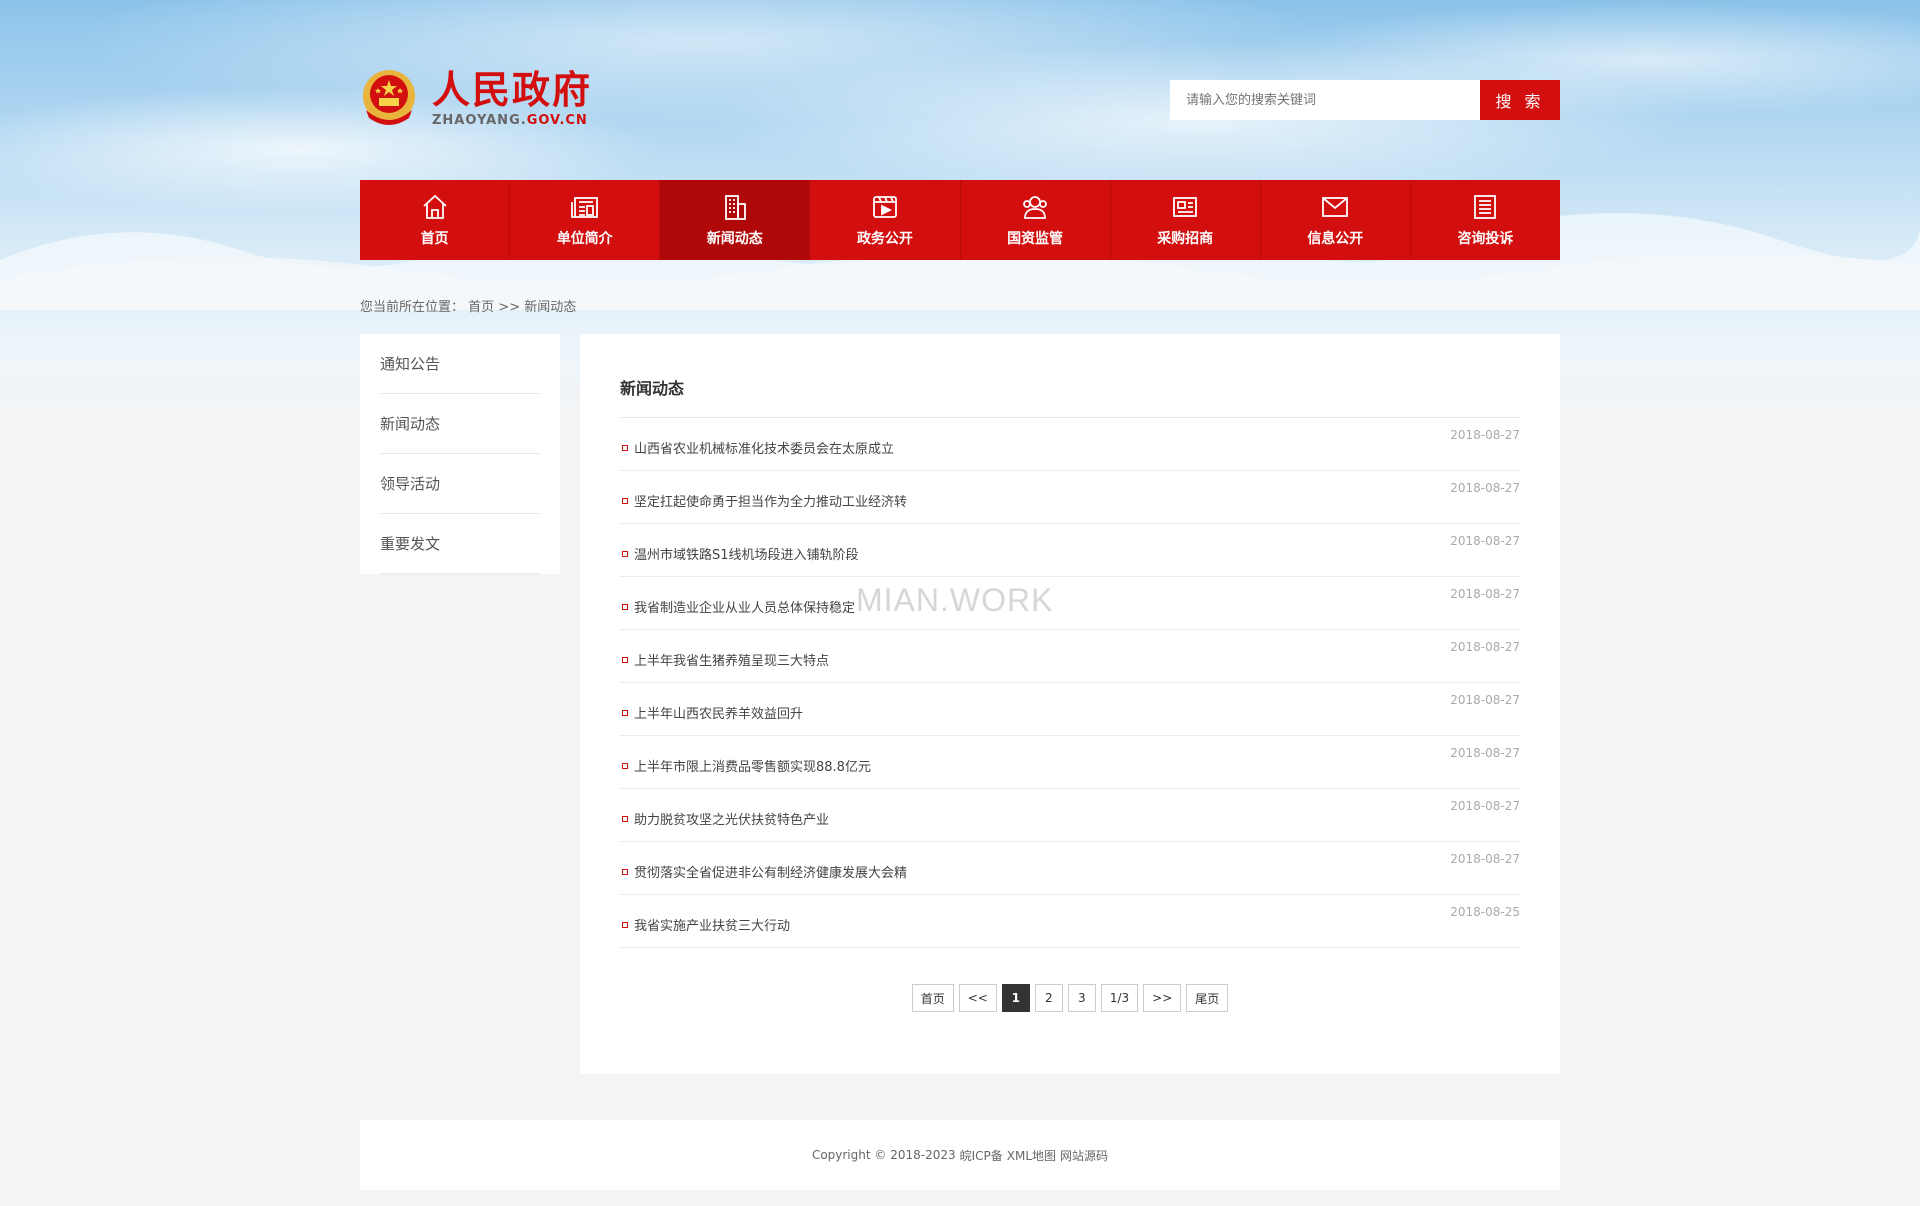 The width and height of the screenshot is (1920, 1206). I want to click on article-title: 山西省农业机械标准化技术委员会在太原成立, so click(764, 447).